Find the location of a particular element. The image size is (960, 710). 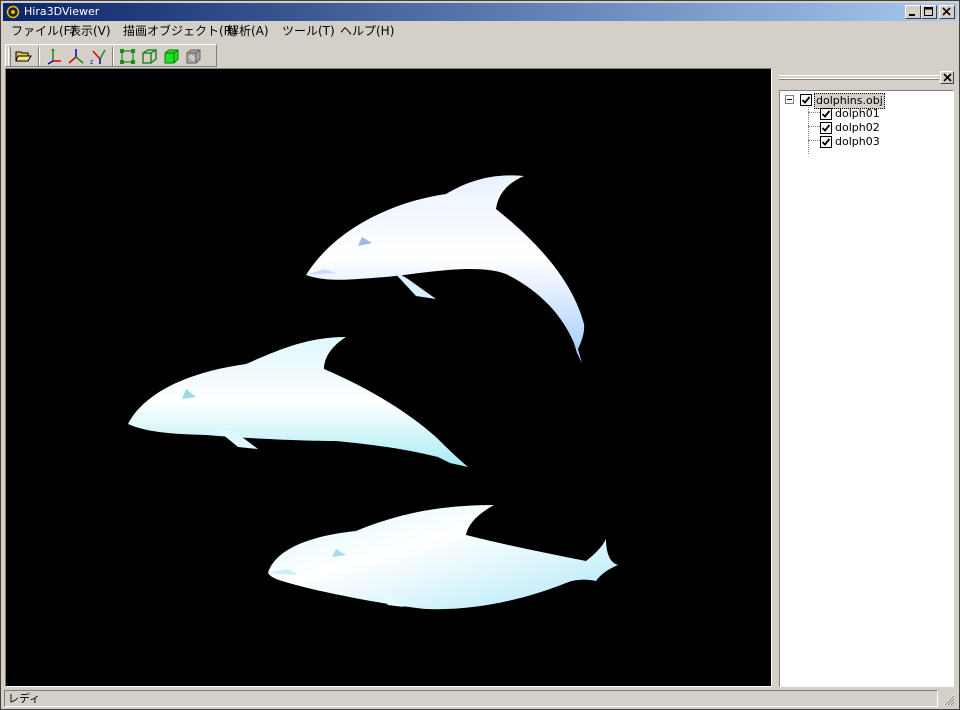

tree-item-dolph02: dolph02 is located at coordinates (875, 128).